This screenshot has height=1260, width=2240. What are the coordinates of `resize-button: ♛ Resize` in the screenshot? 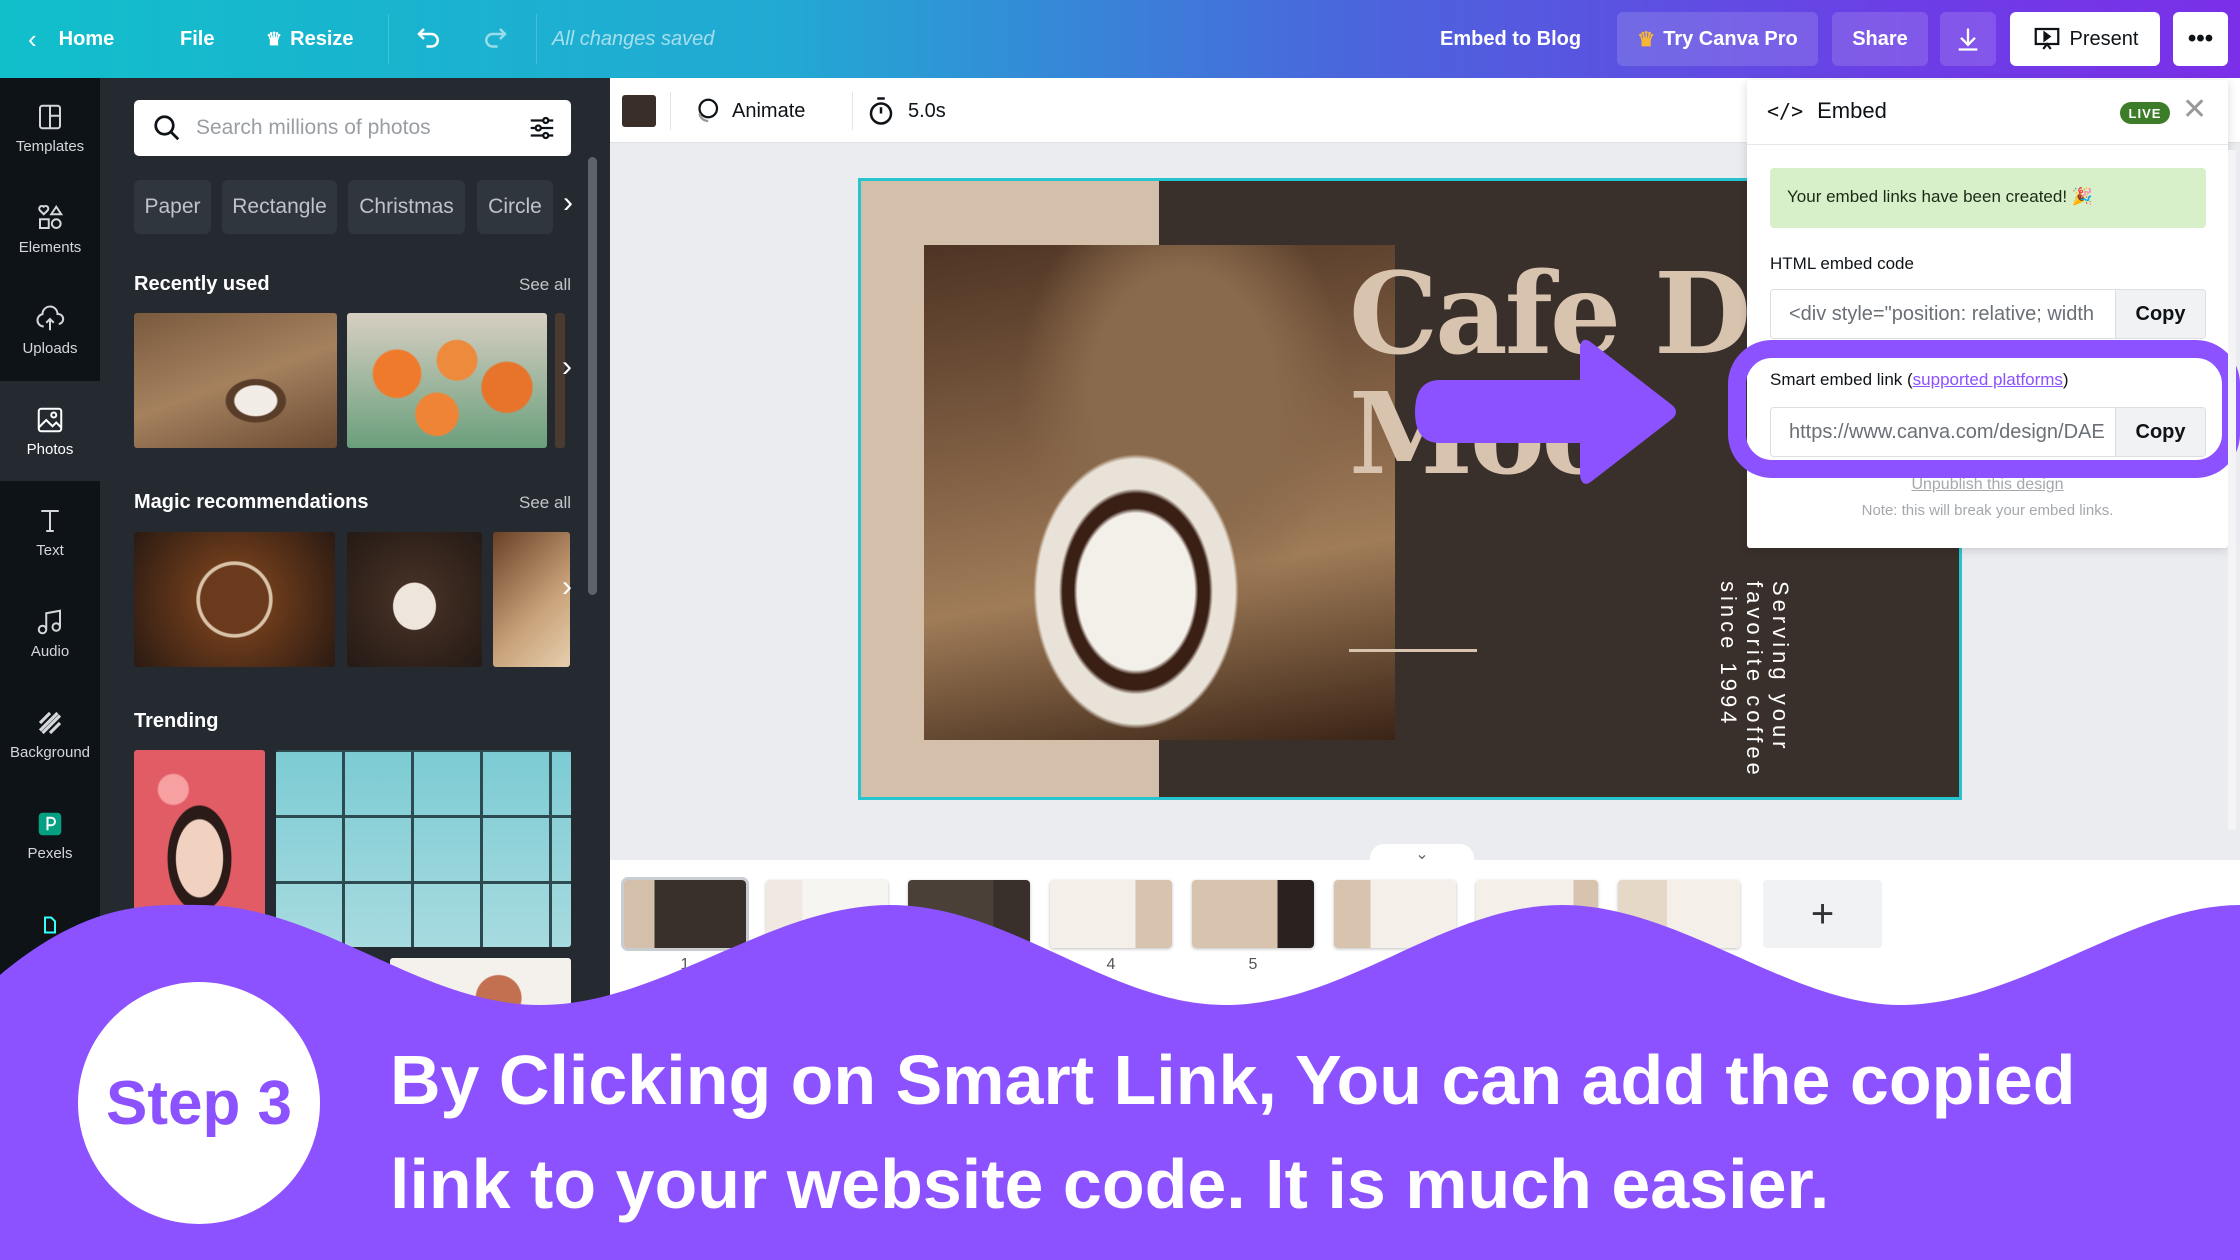 It's located at (310, 39).